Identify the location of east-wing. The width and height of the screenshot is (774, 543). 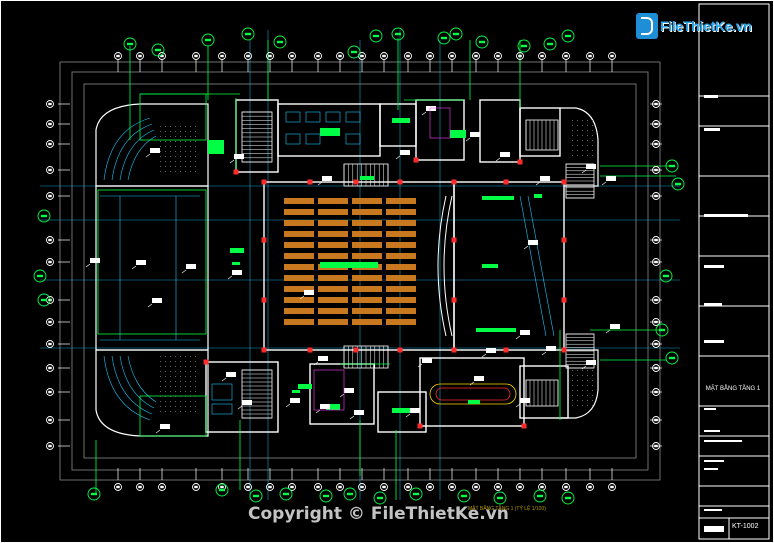
(579, 263).